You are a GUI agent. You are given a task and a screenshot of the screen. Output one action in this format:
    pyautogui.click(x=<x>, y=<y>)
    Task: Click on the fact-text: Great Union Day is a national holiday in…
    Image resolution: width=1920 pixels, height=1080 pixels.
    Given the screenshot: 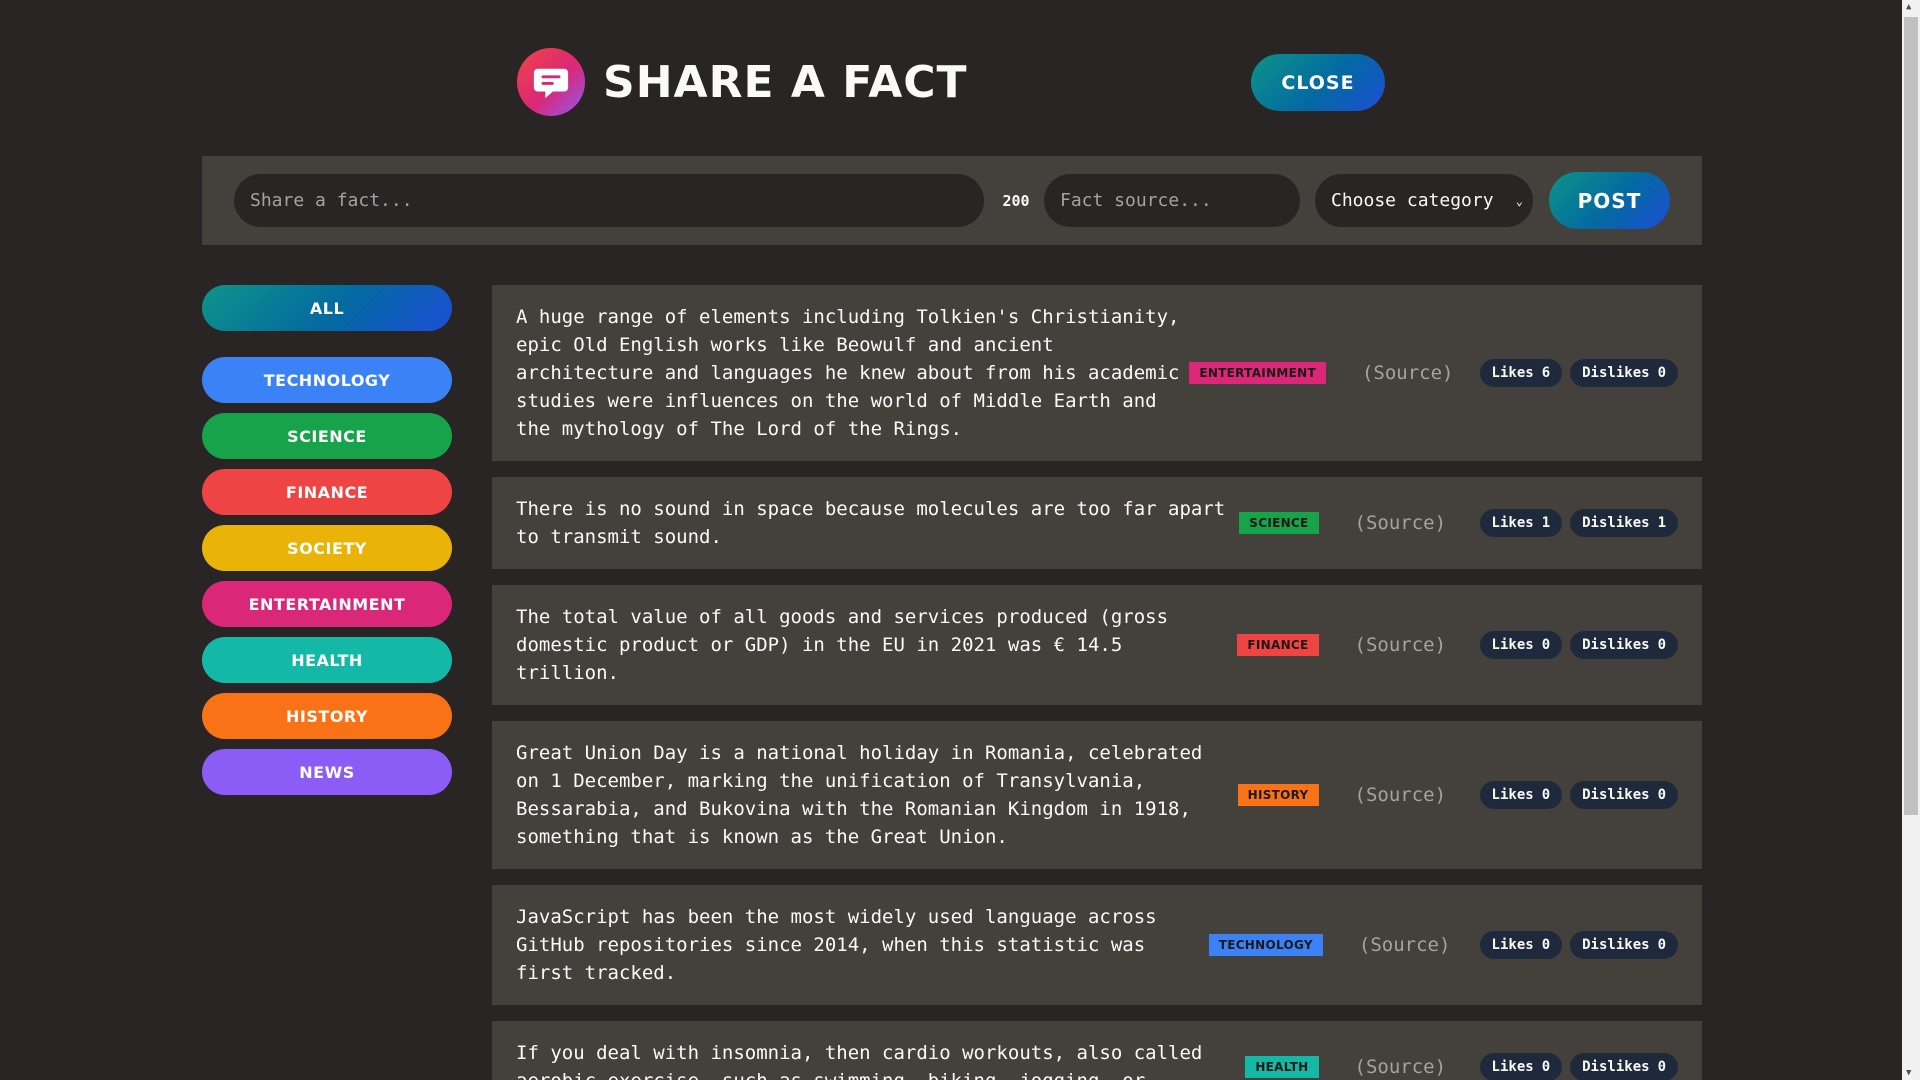 What is the action you would take?
    pyautogui.click(x=859, y=795)
    